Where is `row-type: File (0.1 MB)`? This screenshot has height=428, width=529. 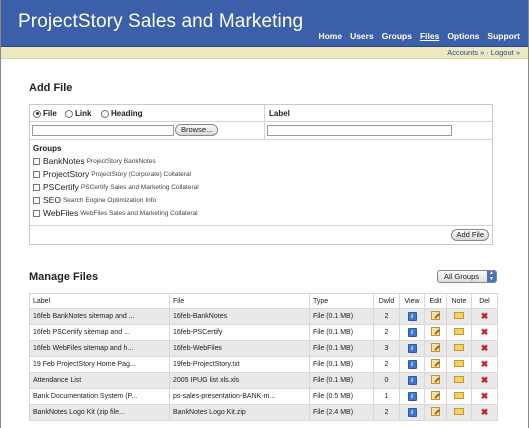
row-type: File (0.1 MB) is located at coordinates (341, 332).